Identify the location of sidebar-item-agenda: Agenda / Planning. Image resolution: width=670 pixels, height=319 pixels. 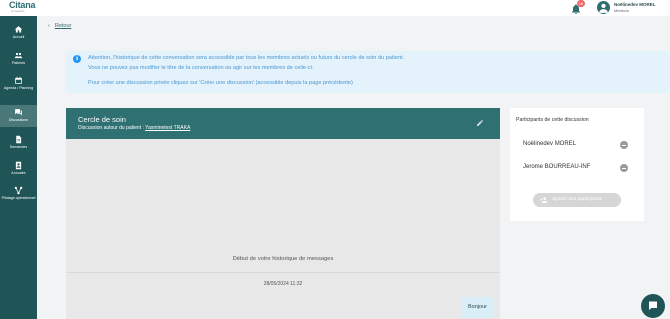
(18, 88).